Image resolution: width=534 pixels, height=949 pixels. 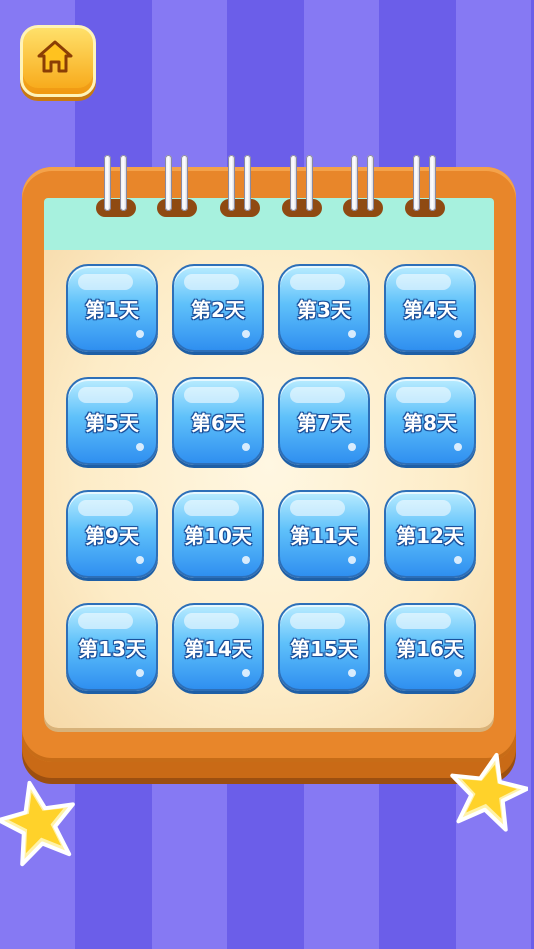 What do you see at coordinates (269, 225) in the screenshot?
I see `calendar-header-strip` at bounding box center [269, 225].